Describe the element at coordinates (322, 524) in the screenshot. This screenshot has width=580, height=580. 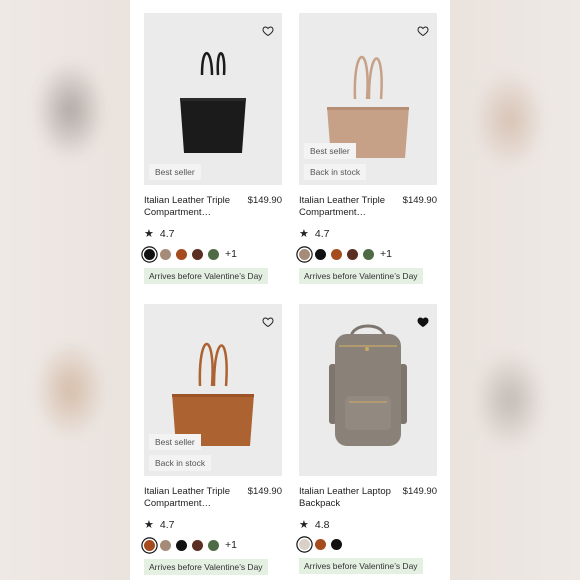
I see `rating-value: 4.8` at that location.